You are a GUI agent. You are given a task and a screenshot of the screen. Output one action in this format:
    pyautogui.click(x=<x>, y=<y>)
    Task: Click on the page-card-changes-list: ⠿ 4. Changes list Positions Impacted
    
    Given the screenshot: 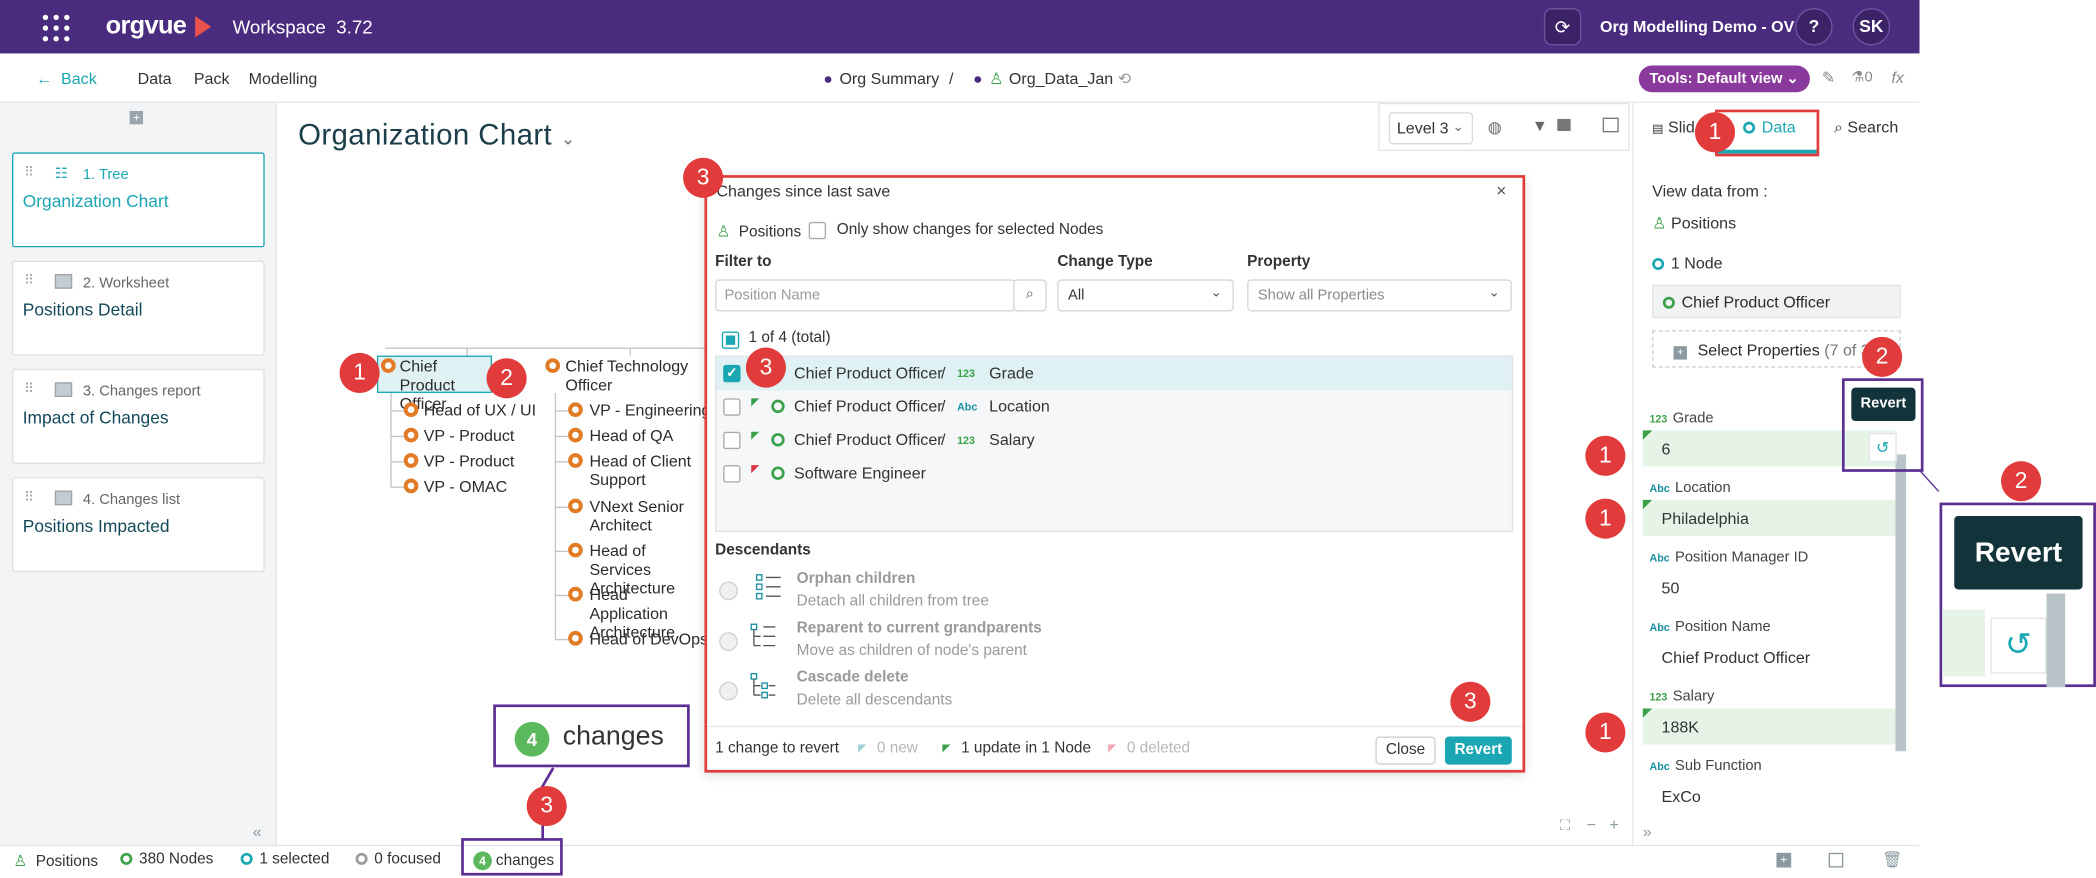 What is the action you would take?
    pyautogui.click(x=138, y=525)
    